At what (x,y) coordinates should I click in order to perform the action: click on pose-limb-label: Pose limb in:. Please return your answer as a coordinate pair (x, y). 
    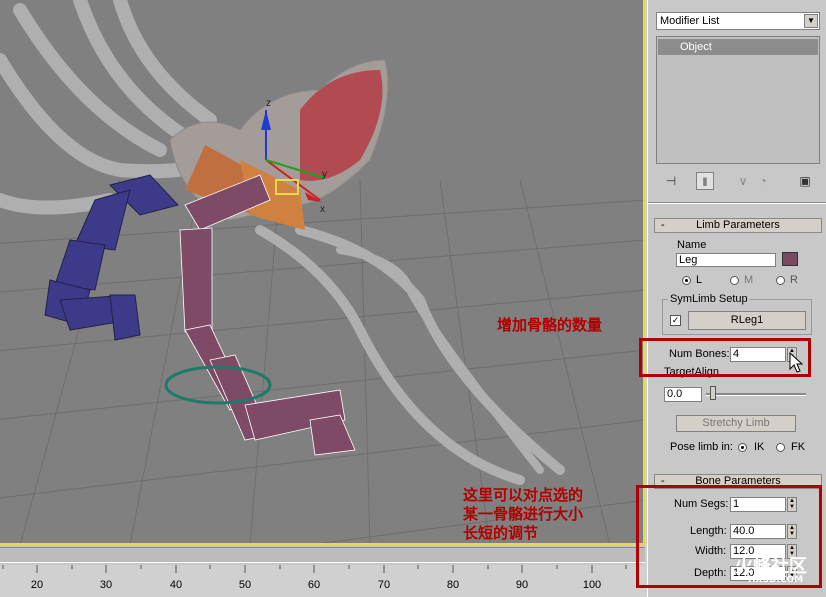
    Looking at the image, I should click on (701, 447).